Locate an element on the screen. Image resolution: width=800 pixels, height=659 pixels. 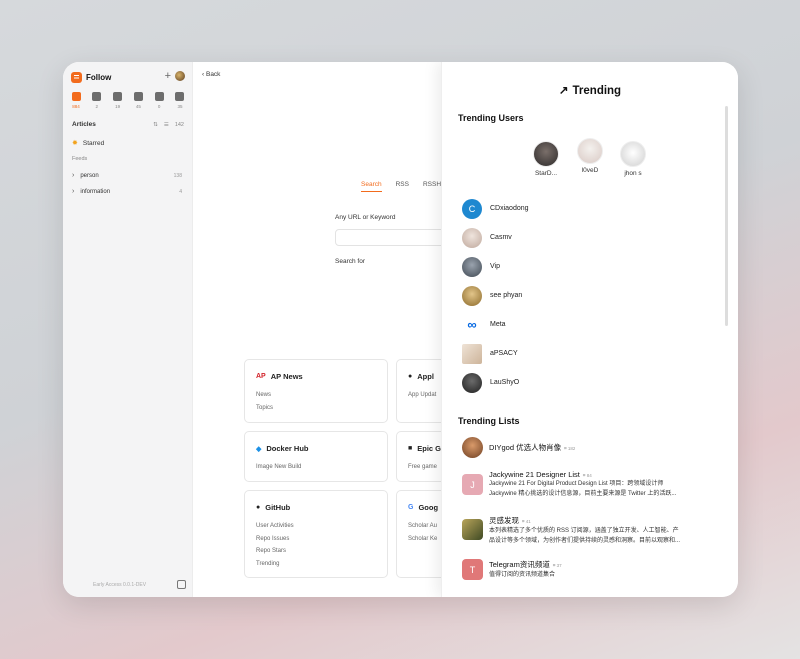
trending-users-heading: Trending Users is located at coordinates (491, 118).